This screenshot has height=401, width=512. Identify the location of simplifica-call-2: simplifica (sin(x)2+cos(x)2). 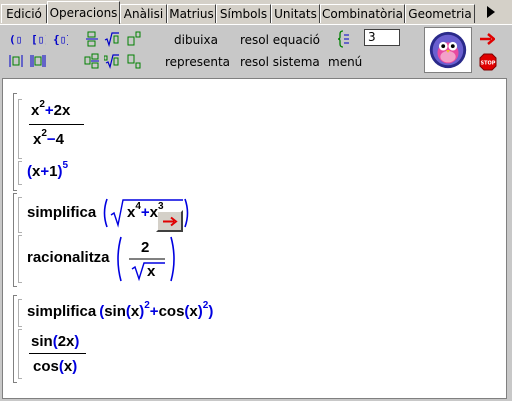
(120, 310).